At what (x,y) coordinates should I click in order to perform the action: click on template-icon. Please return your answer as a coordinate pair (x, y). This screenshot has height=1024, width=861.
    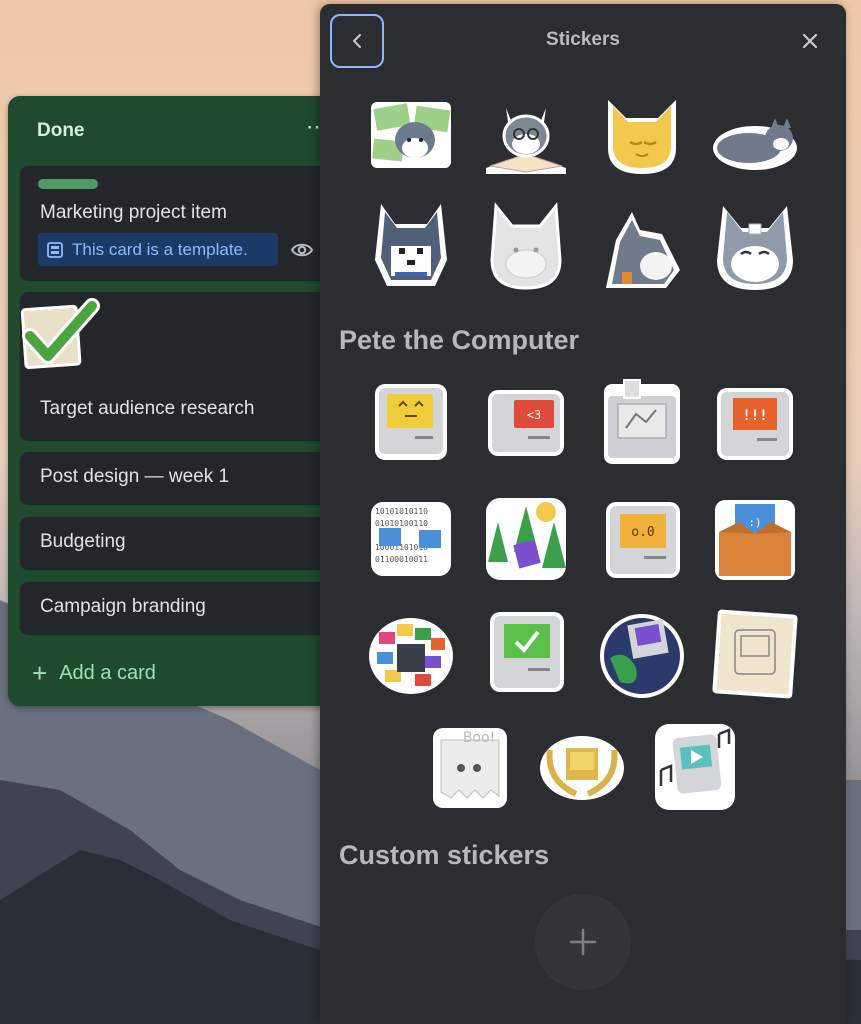
    Looking at the image, I should click on (55, 249).